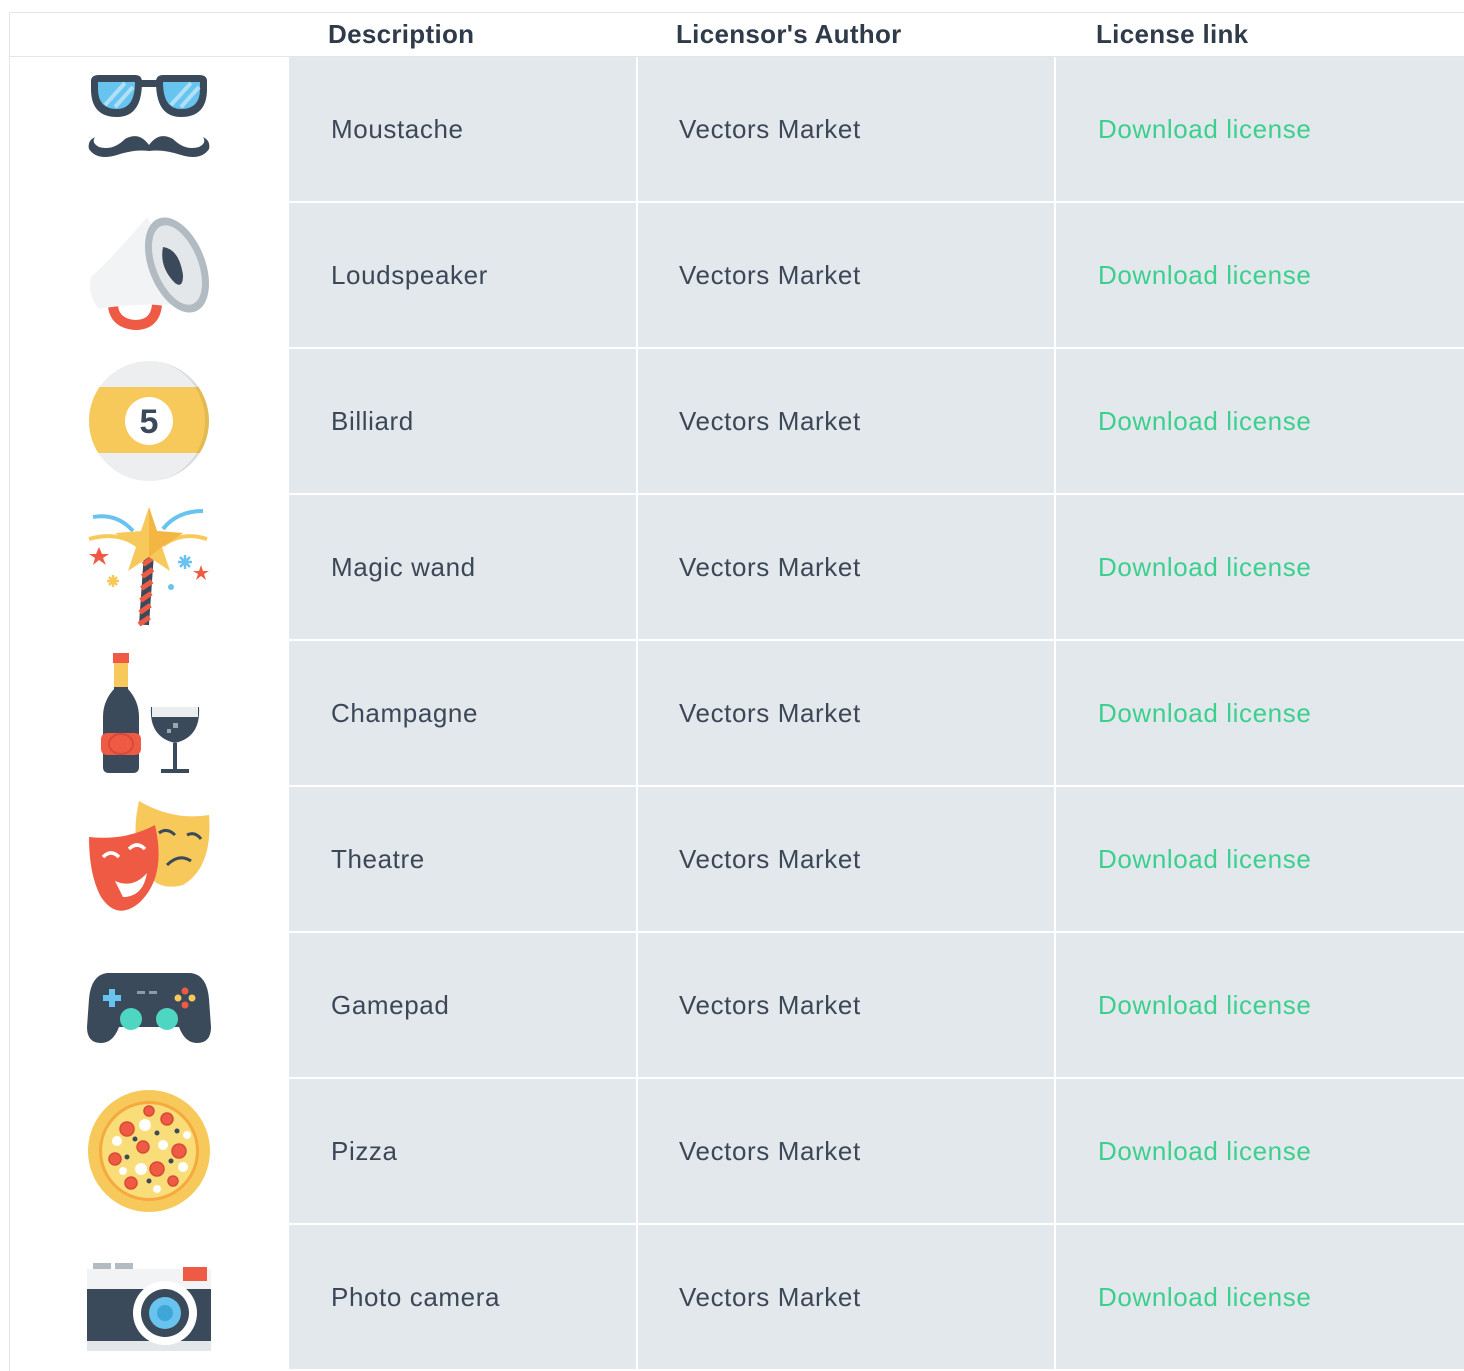 The image size is (1464, 1371). I want to click on gamepad-icon, so click(149, 1008).